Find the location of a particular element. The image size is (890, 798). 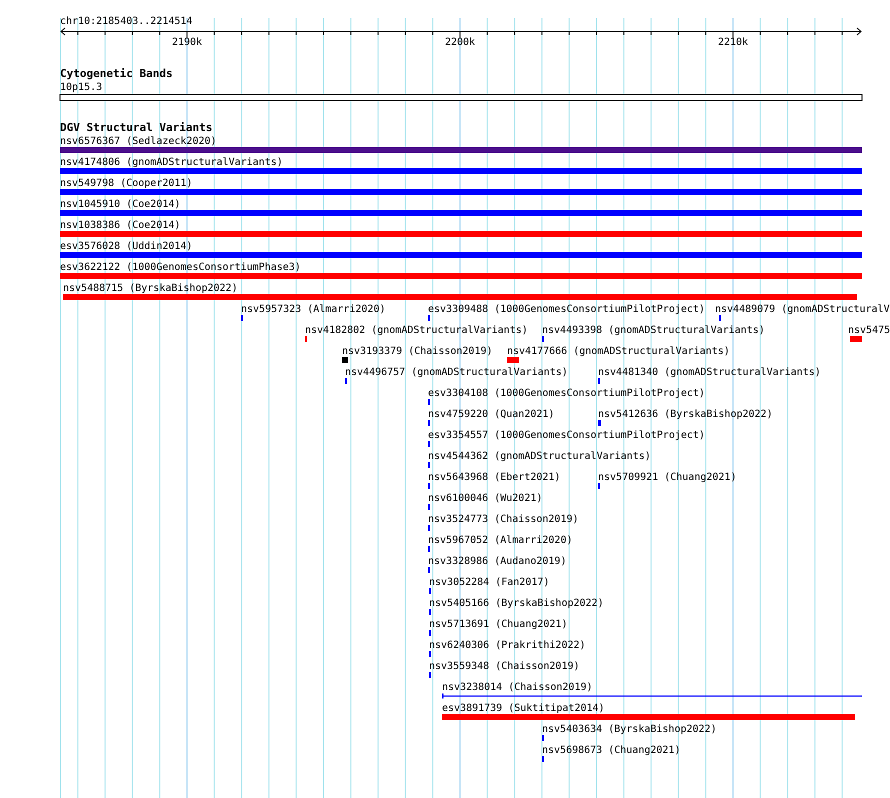

variant-label: nsv4496757 (gnomADStructuralVariants) is located at coordinates (456, 372).